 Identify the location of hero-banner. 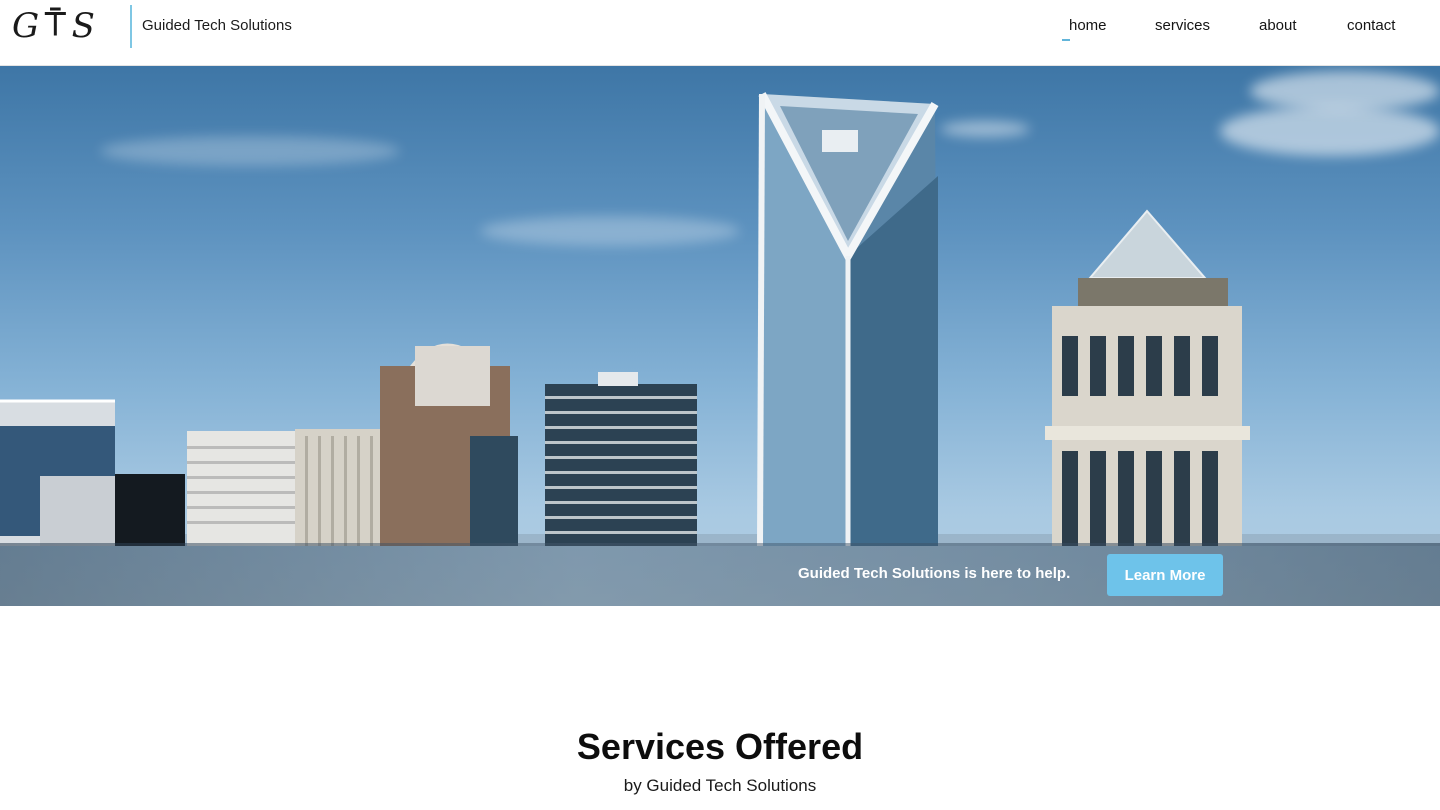
(720, 574).